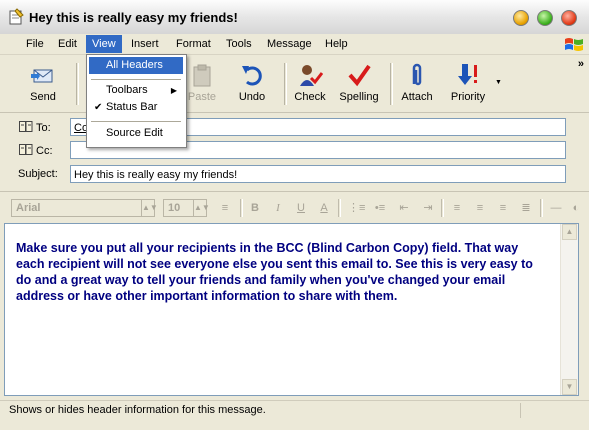 This screenshot has width=589, height=430. I want to click on menu-insert: Insert, so click(145, 44).